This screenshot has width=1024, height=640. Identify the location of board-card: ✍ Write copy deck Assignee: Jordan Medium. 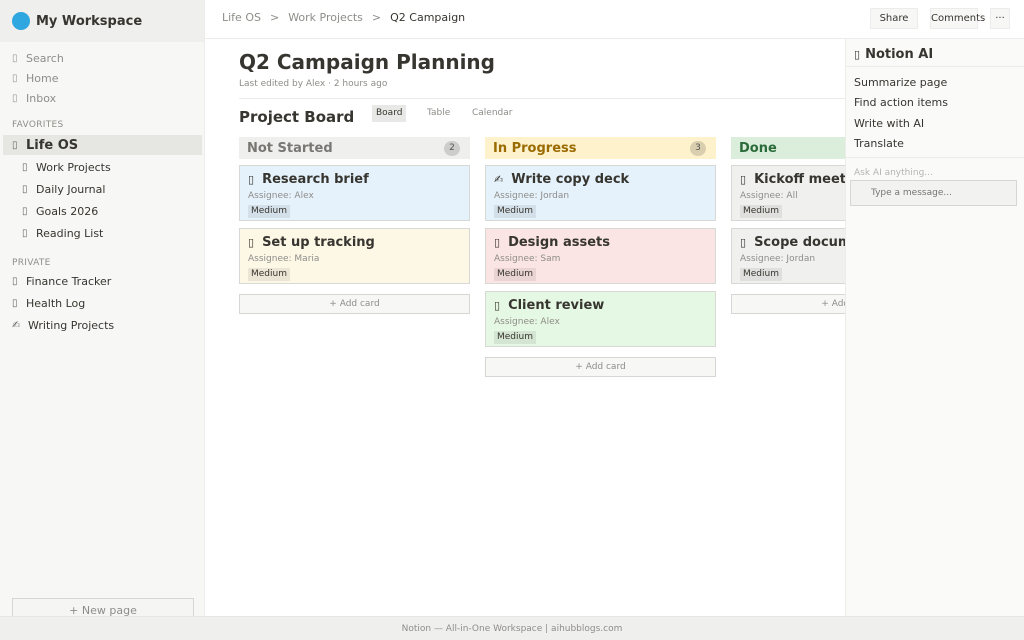
(600, 193).